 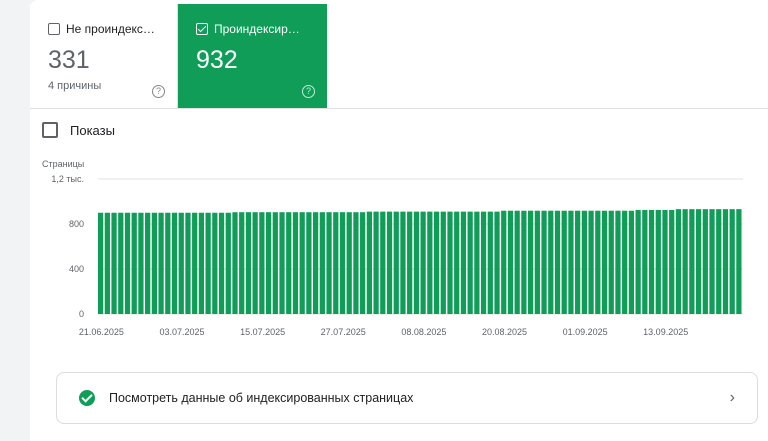 What do you see at coordinates (343, 332) in the screenshot?
I see `x-tick-label: 27.07.2025` at bounding box center [343, 332].